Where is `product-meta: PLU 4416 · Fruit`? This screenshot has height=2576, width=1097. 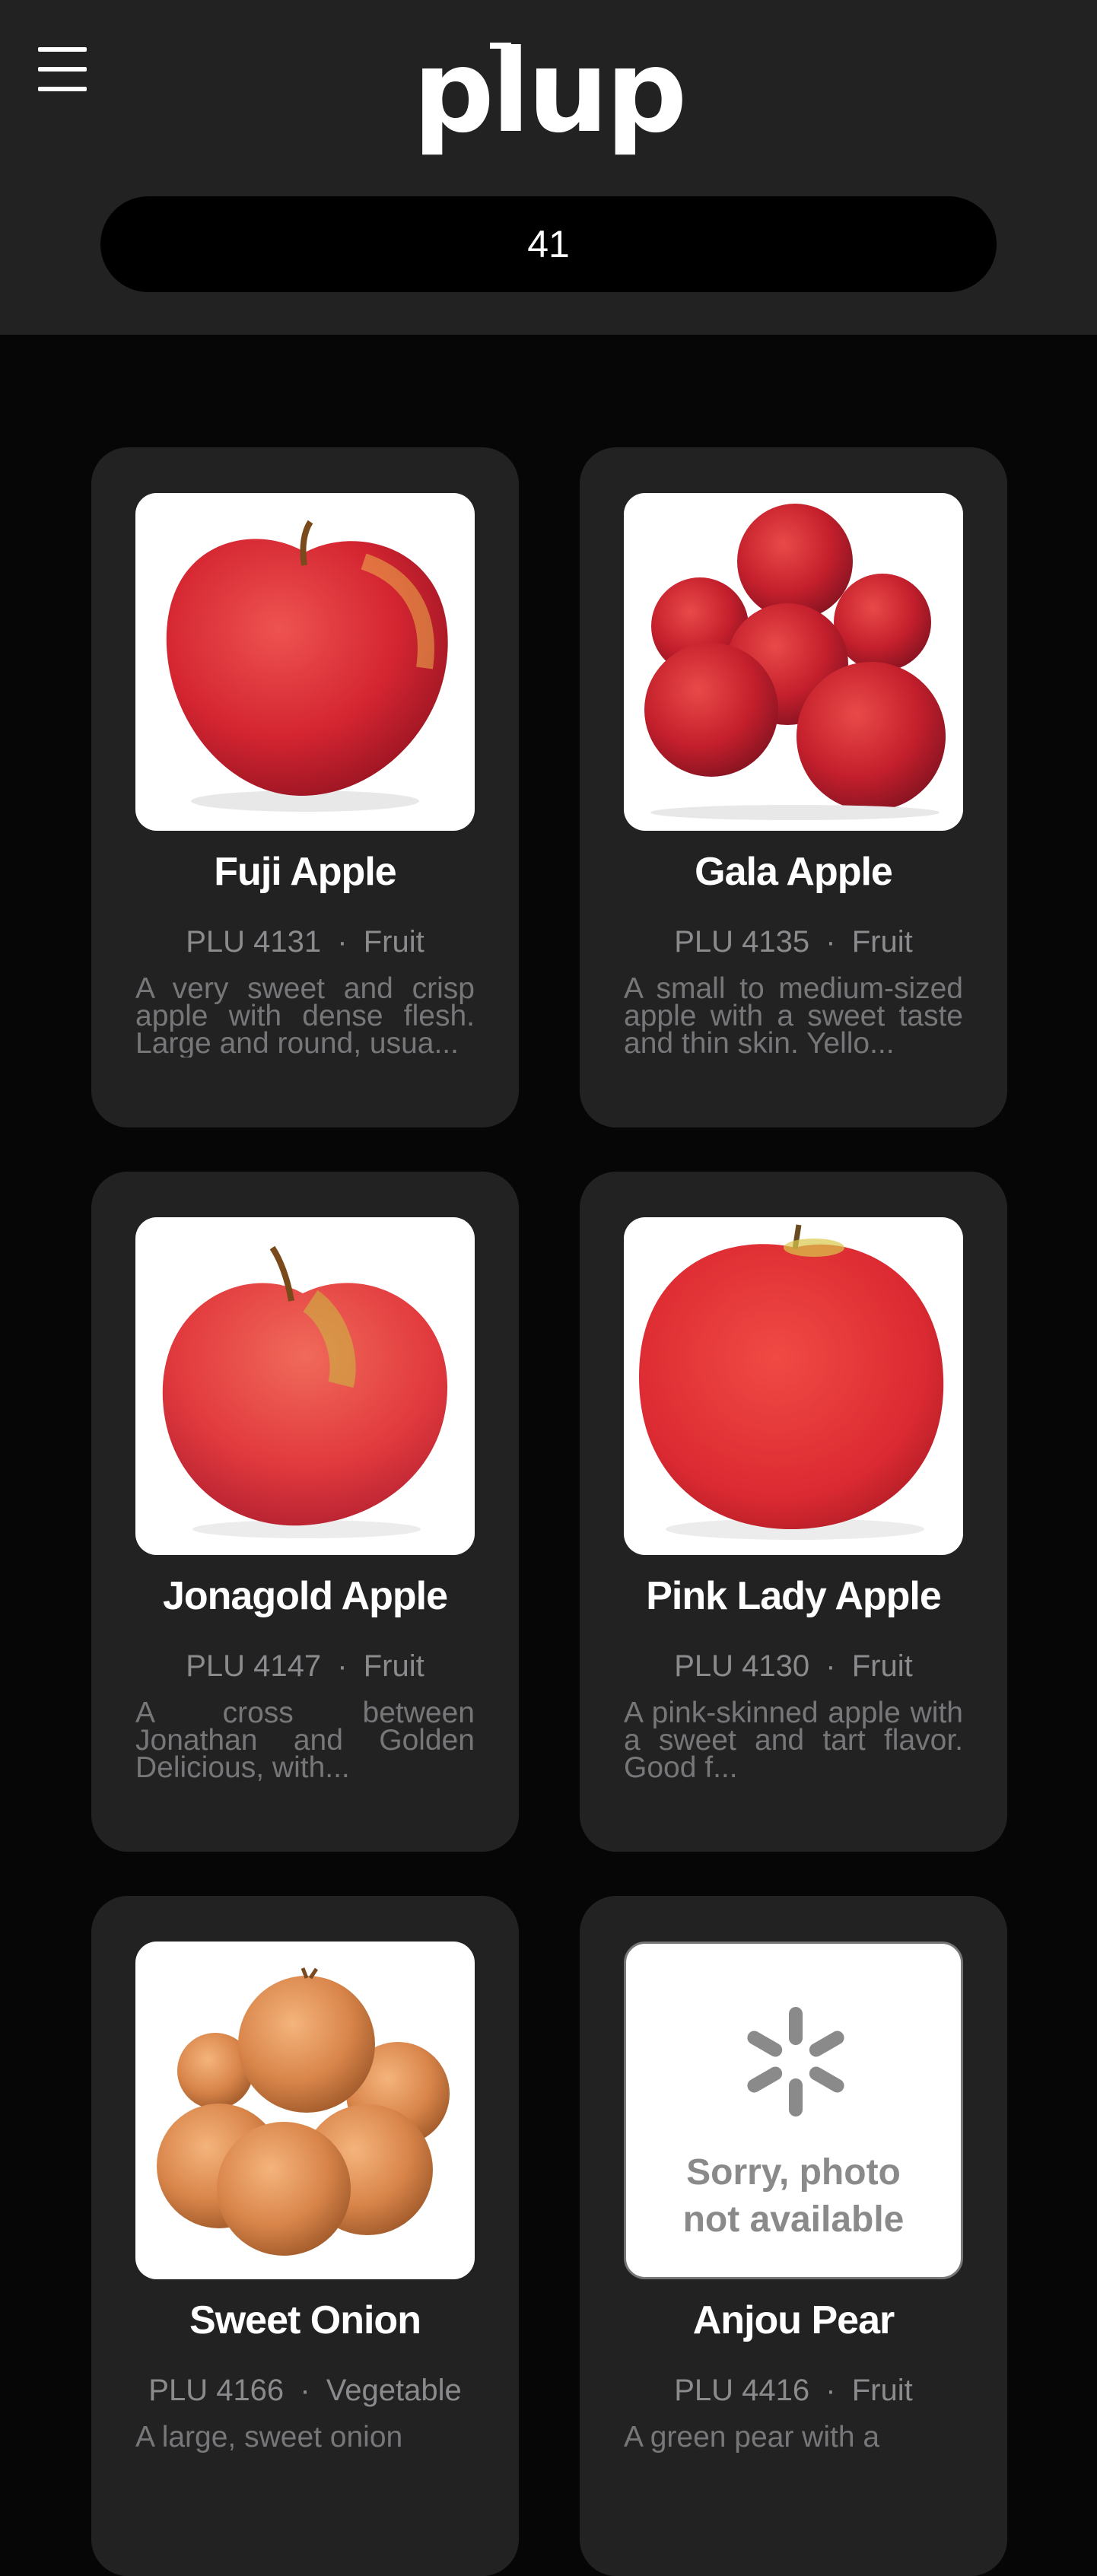
product-meta: PLU 4416 · Fruit is located at coordinates (793, 2391).